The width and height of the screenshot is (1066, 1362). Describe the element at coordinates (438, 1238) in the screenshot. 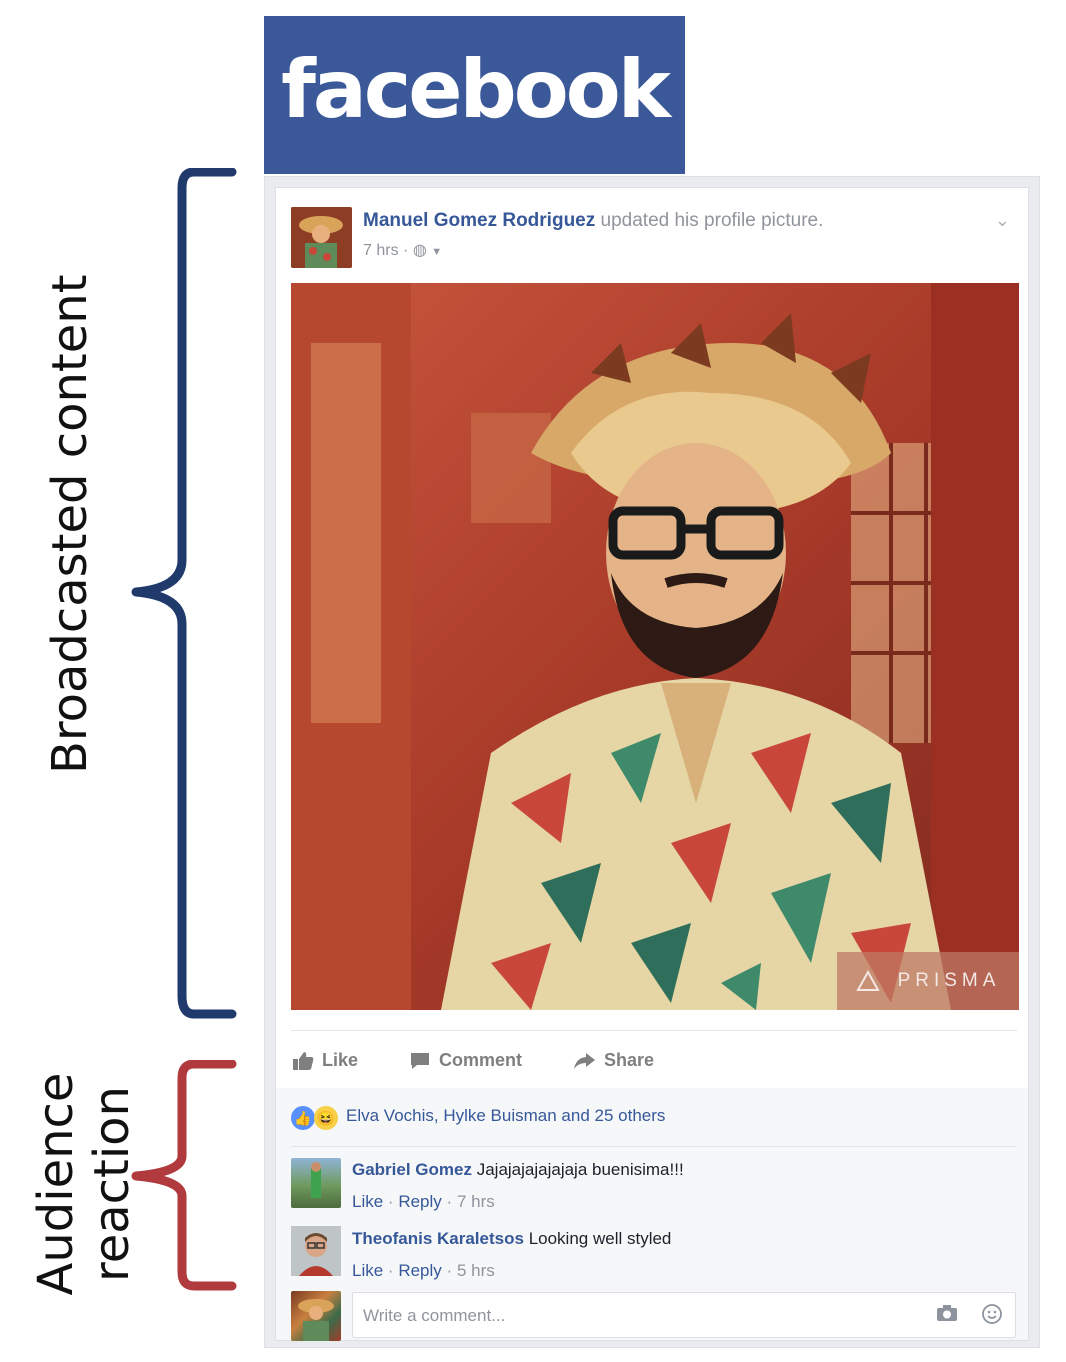

I see `comment-author: Theofanis Karaletsos` at that location.